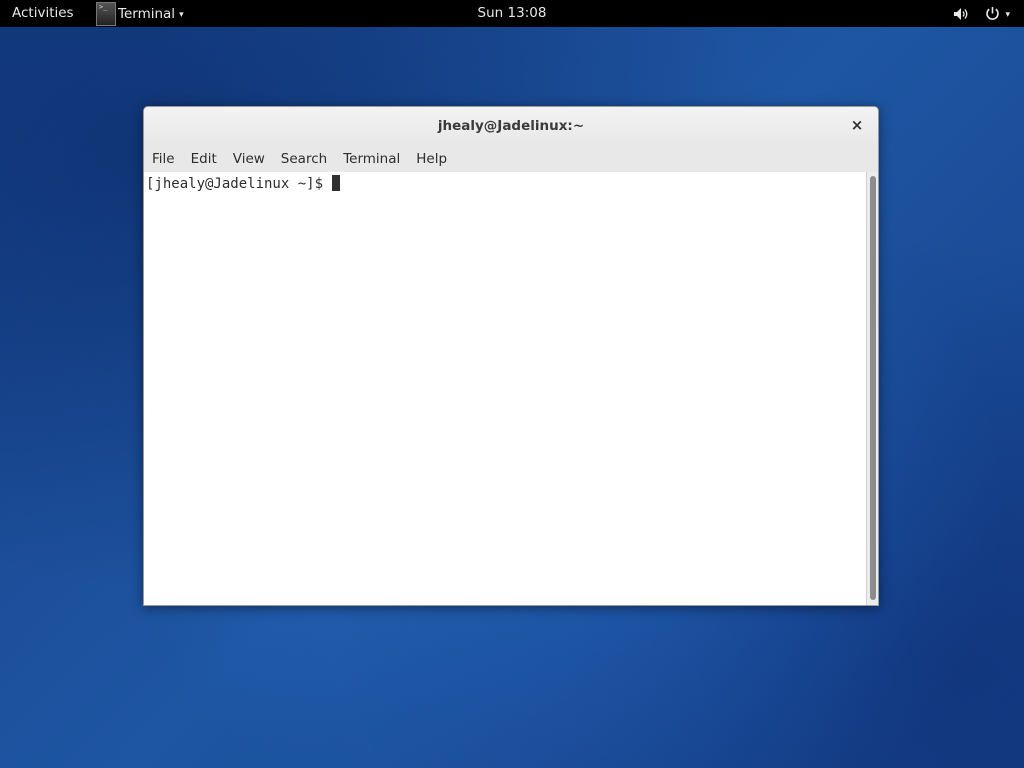 The height and width of the screenshot is (768, 1024). I want to click on system-tray: ▾, so click(981, 13).